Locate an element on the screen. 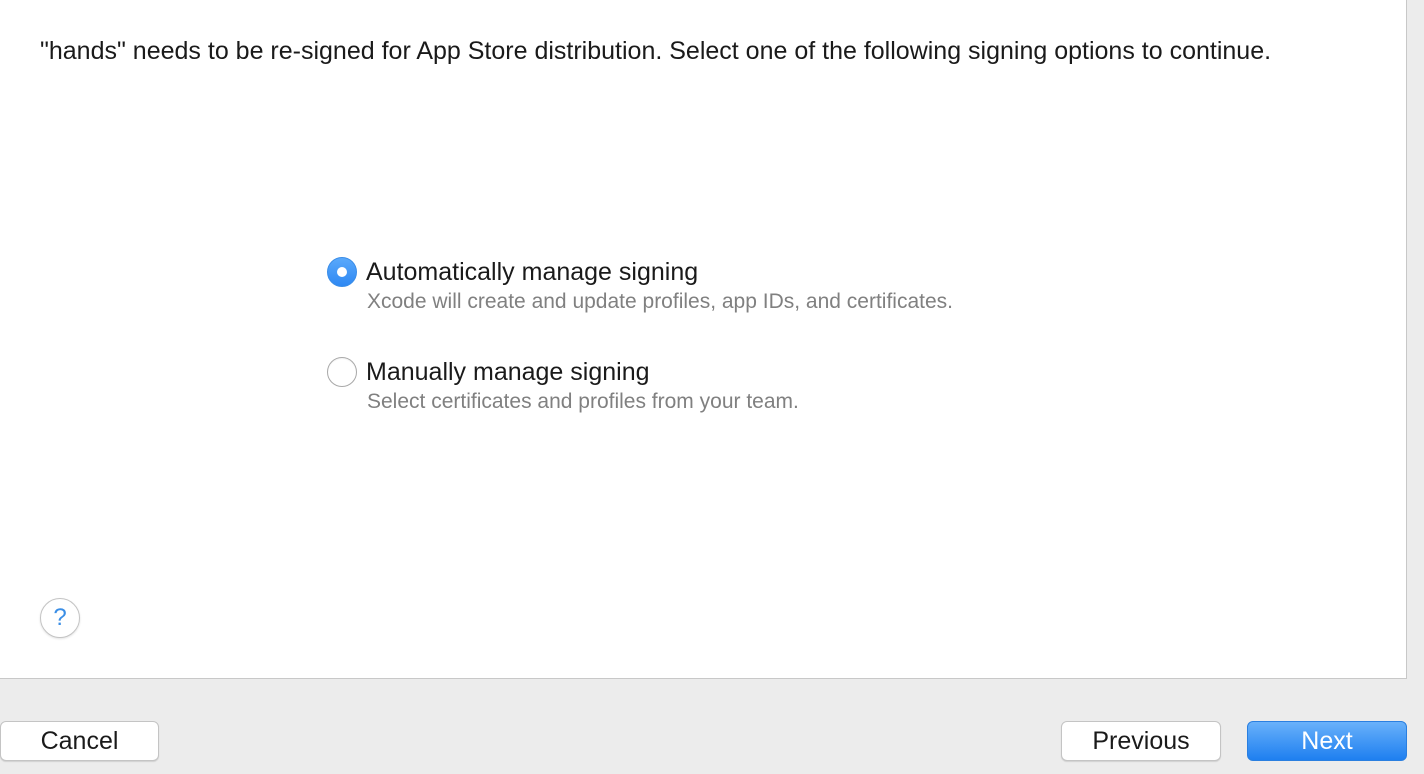  previous-button: Previous is located at coordinates (1141, 741).